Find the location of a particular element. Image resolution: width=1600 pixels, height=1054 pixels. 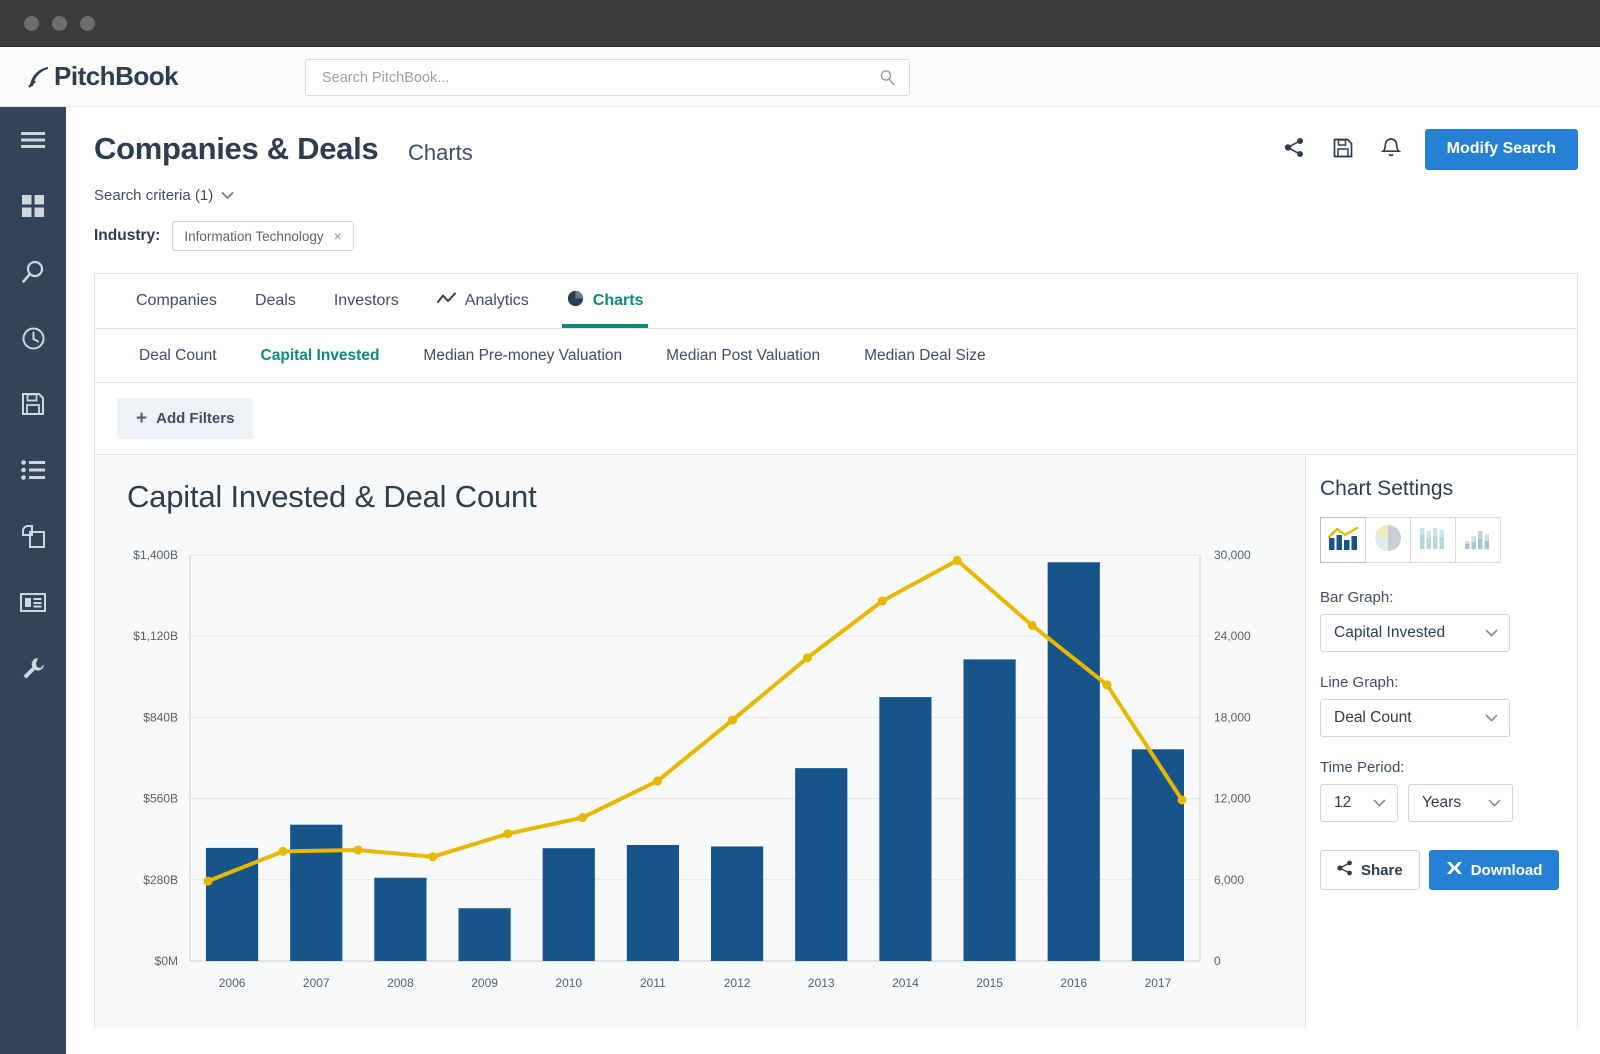

chart-type-selector is located at coordinates (1448, 540).